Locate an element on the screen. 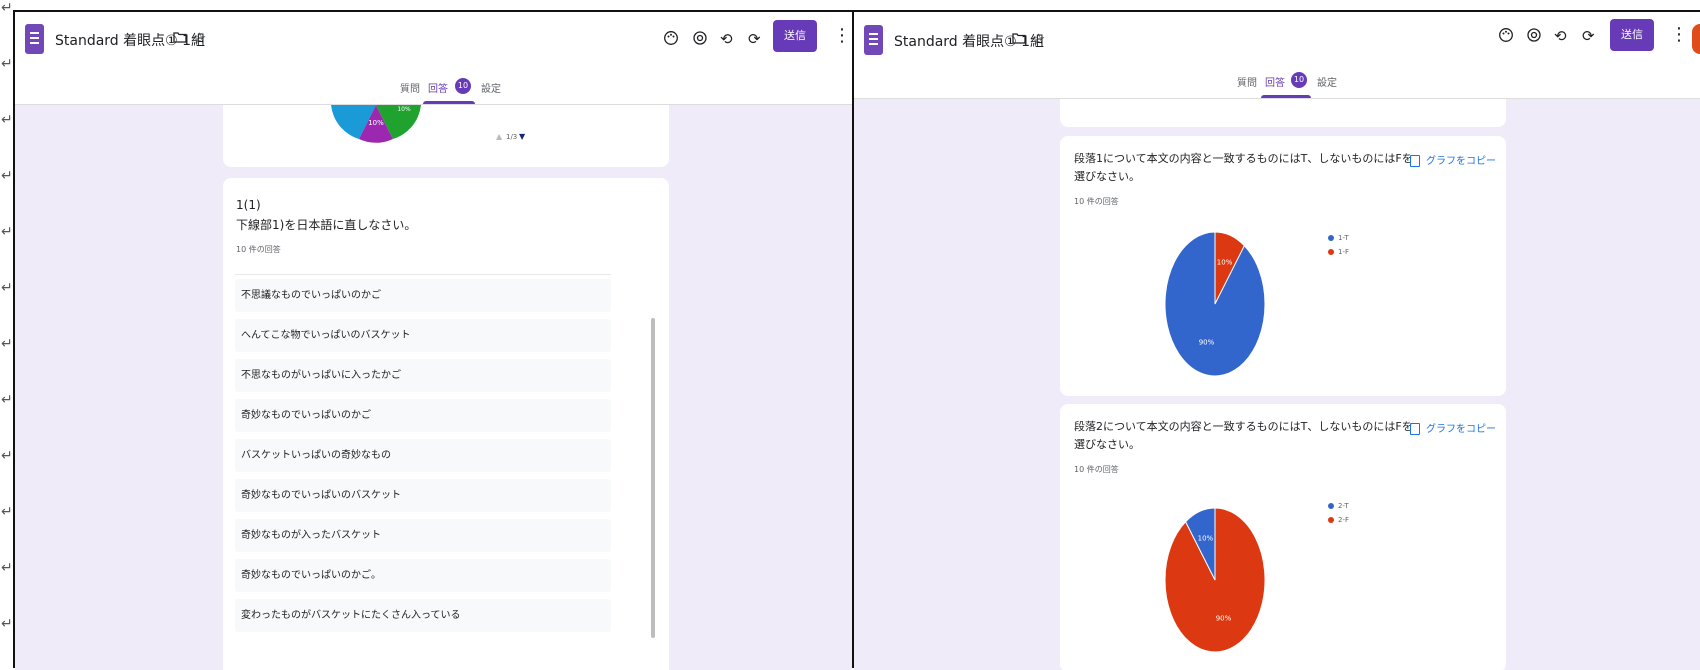  legend-prev-icon: ▲ is located at coordinates (499, 136).